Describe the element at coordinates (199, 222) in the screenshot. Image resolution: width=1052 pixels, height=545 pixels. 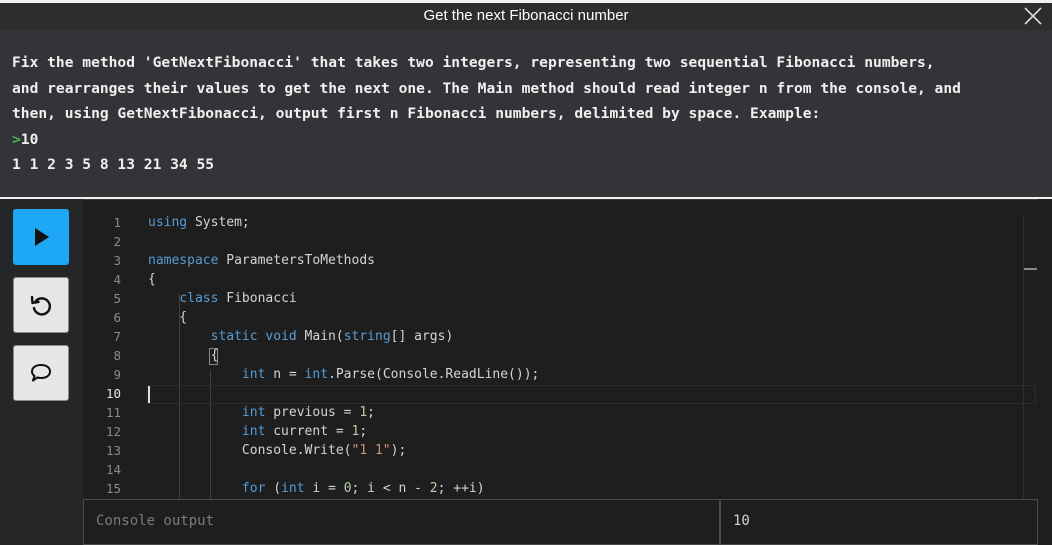
I see `code-text: using System;` at that location.